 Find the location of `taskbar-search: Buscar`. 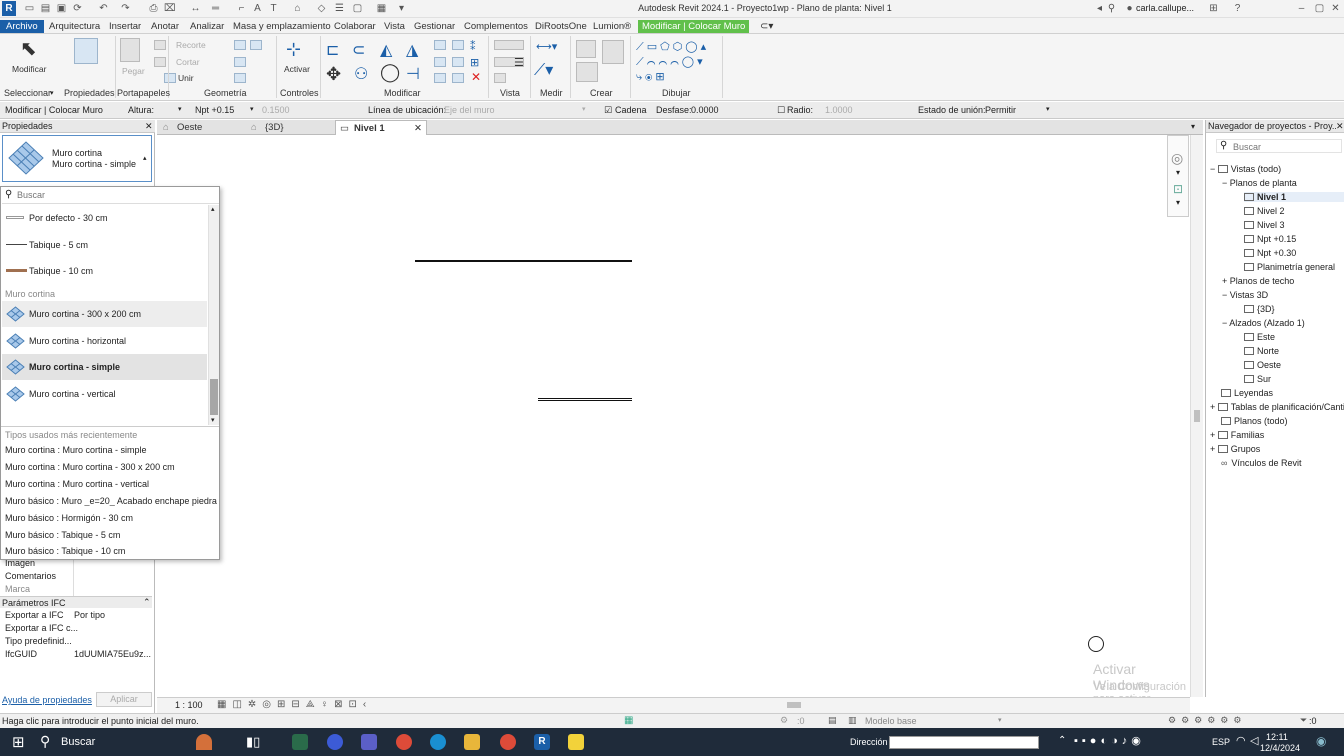

taskbar-search: Buscar is located at coordinates (78, 742).